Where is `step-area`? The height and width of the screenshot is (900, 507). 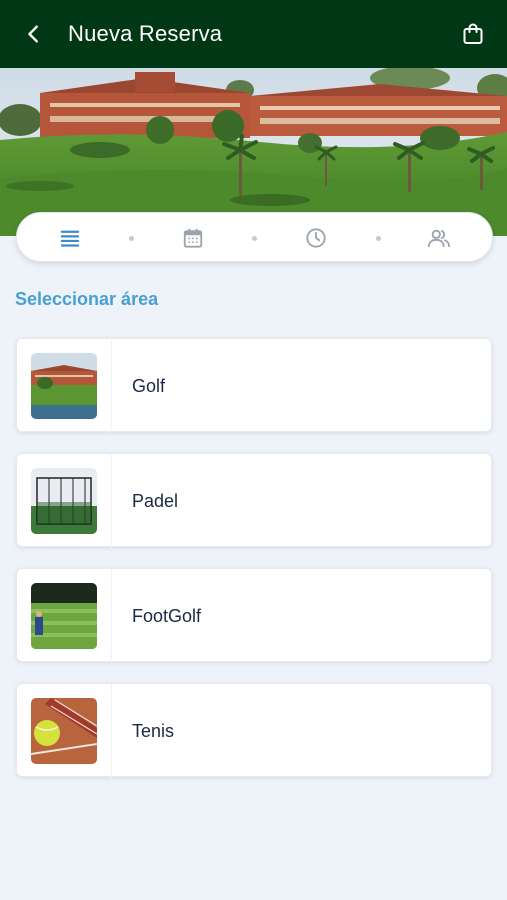 step-area is located at coordinates (70, 238).